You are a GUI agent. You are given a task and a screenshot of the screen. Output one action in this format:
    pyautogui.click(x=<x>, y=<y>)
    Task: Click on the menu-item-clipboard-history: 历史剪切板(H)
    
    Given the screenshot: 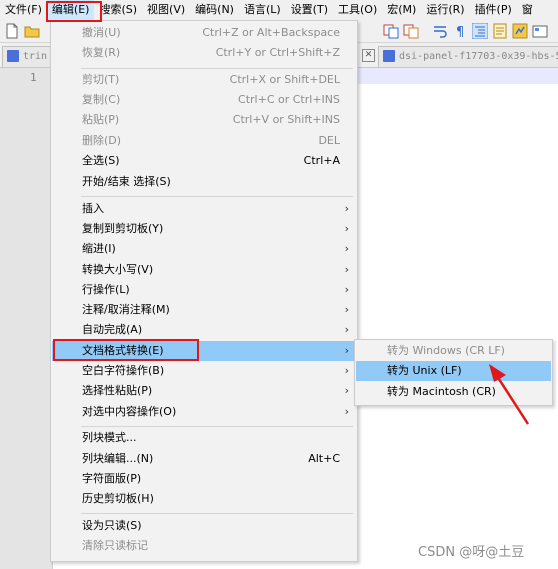 What is the action you would take?
    pyautogui.click(x=204, y=499)
    